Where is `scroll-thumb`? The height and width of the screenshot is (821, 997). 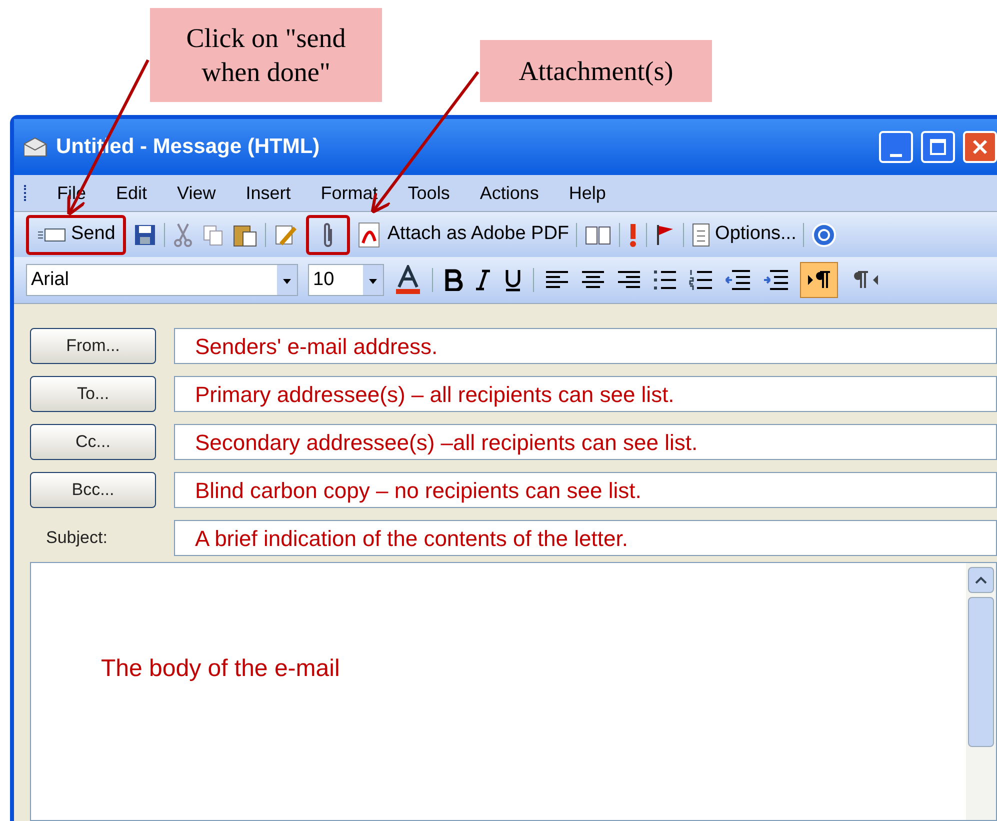
scroll-thumb is located at coordinates (981, 672).